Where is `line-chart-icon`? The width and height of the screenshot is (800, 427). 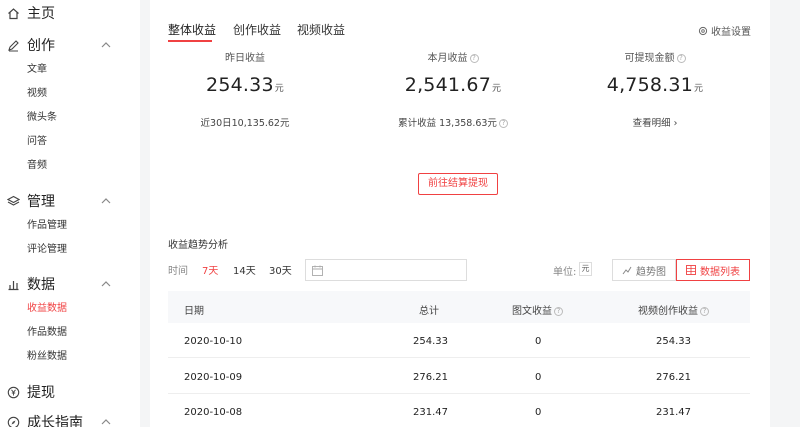 line-chart-icon is located at coordinates (627, 270).